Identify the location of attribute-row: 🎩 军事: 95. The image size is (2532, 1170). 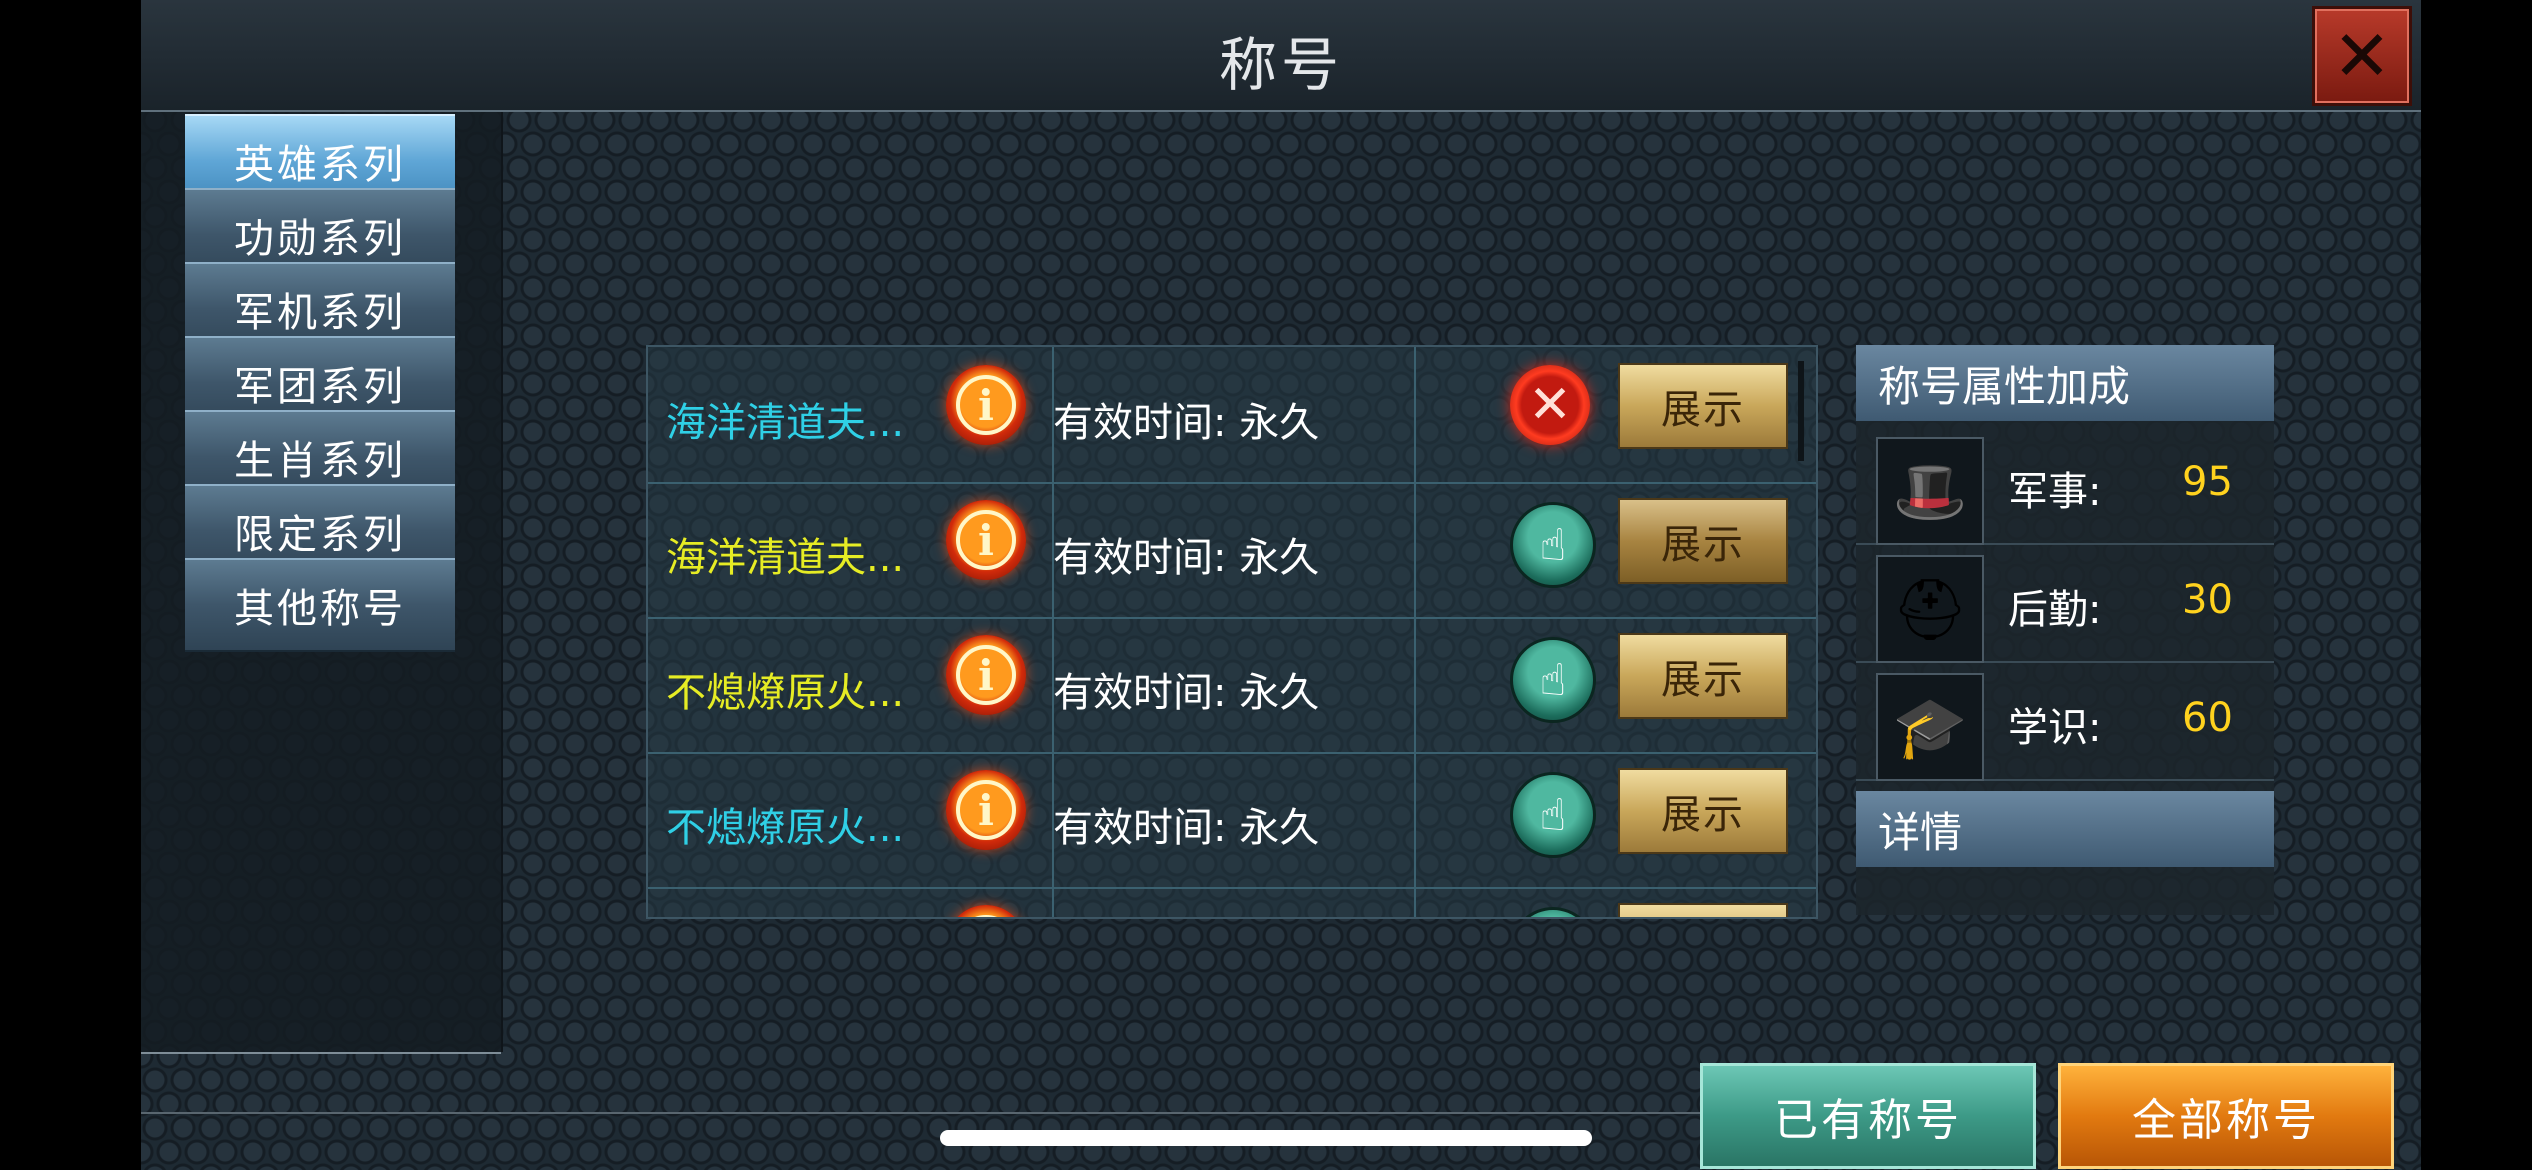
(2065, 486).